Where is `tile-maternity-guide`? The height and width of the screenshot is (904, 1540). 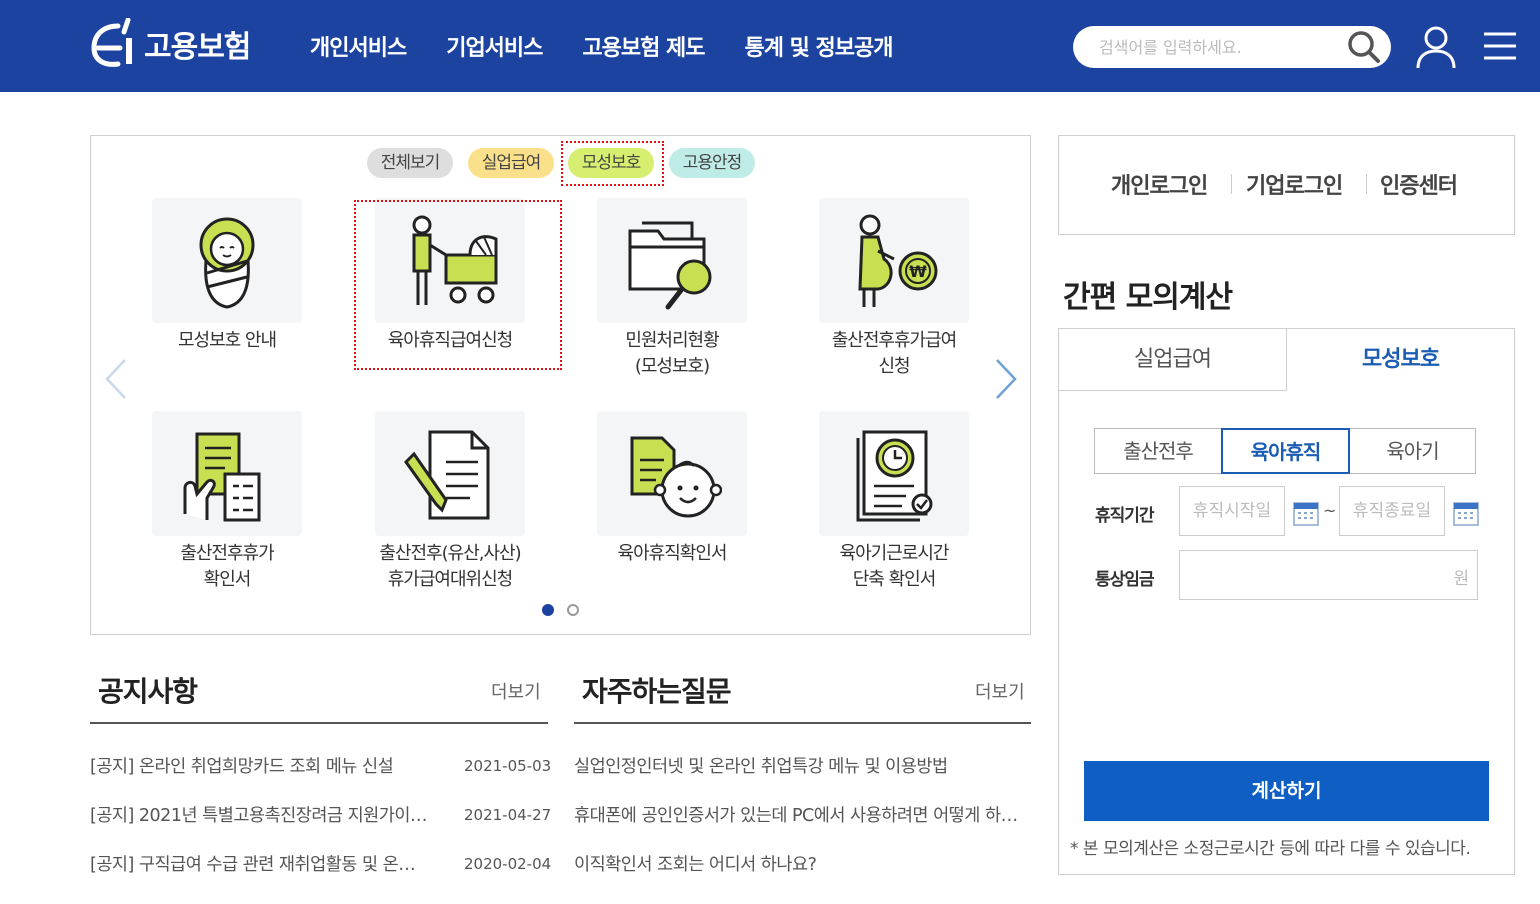 tile-maternity-guide is located at coordinates (227, 260).